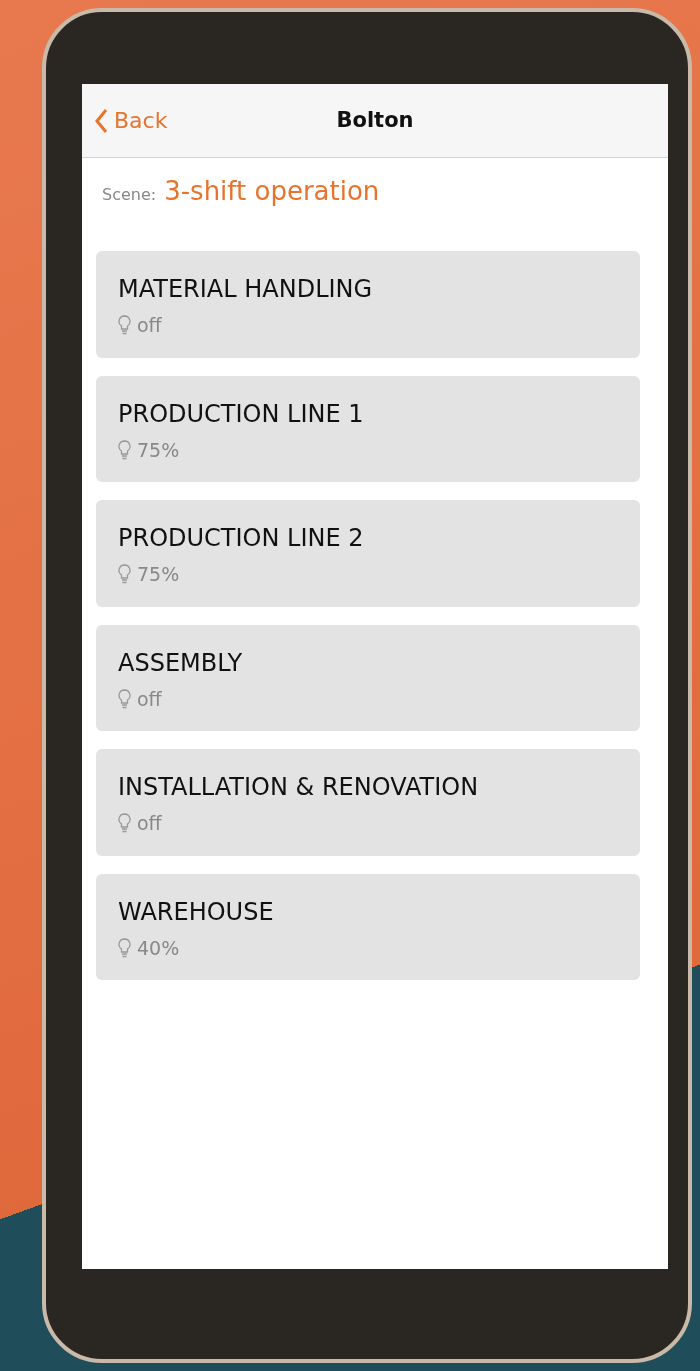  Describe the element at coordinates (158, 948) in the screenshot. I see `zone-status: 40%` at that location.